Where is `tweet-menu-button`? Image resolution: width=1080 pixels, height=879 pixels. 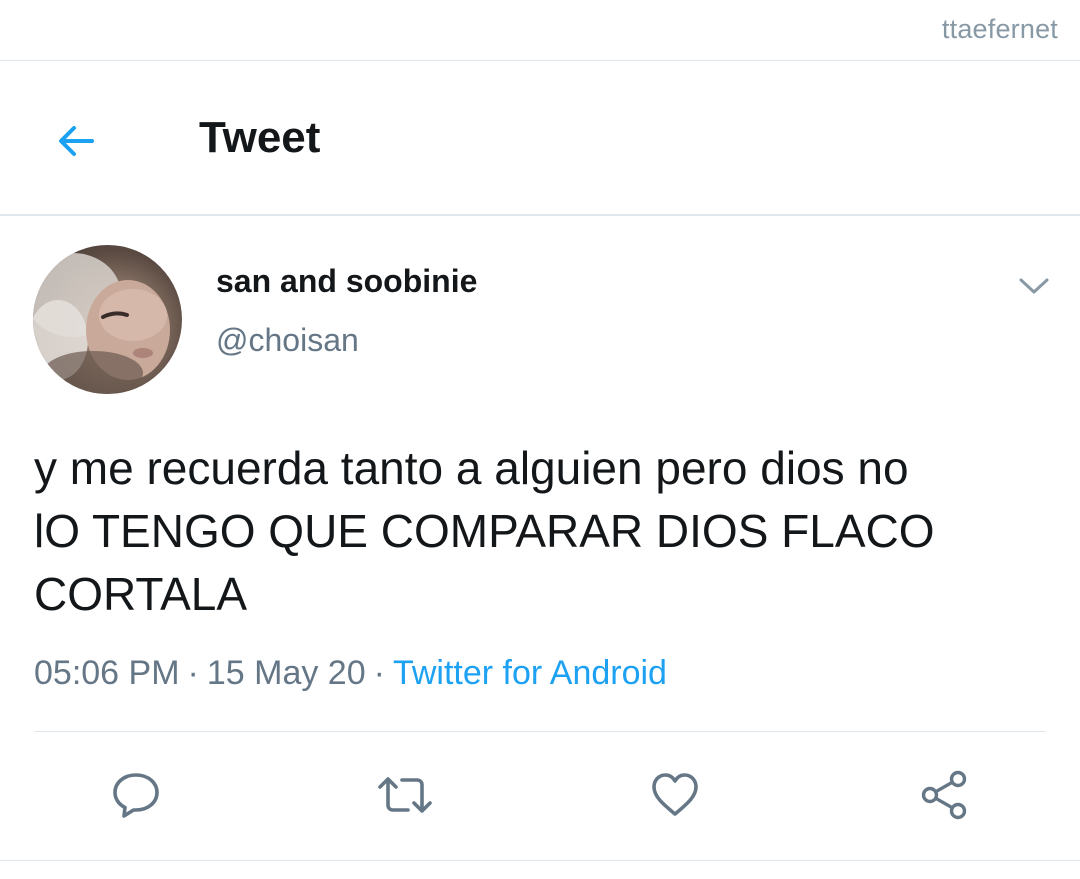 tweet-menu-button is located at coordinates (1034, 286).